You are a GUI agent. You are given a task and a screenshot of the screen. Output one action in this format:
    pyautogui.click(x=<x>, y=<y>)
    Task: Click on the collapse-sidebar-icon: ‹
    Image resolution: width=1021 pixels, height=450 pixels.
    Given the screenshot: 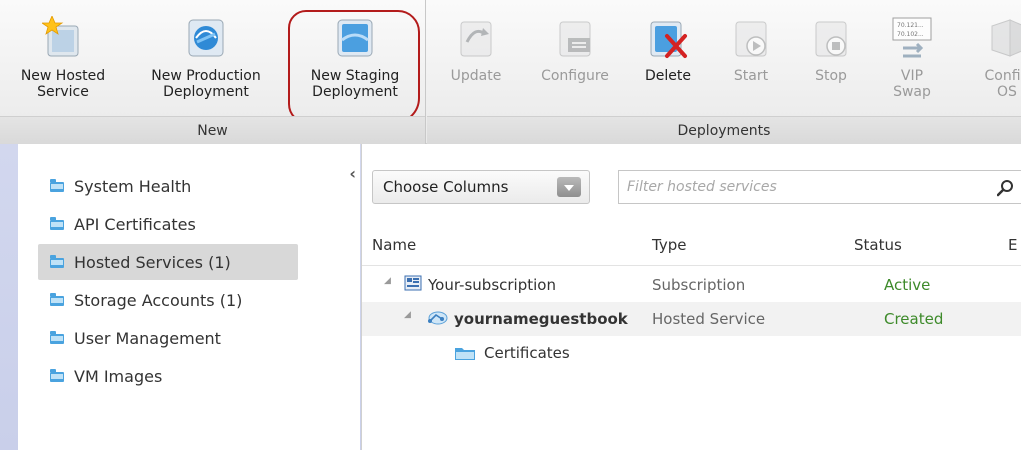 What is the action you would take?
    pyautogui.click(x=352, y=173)
    